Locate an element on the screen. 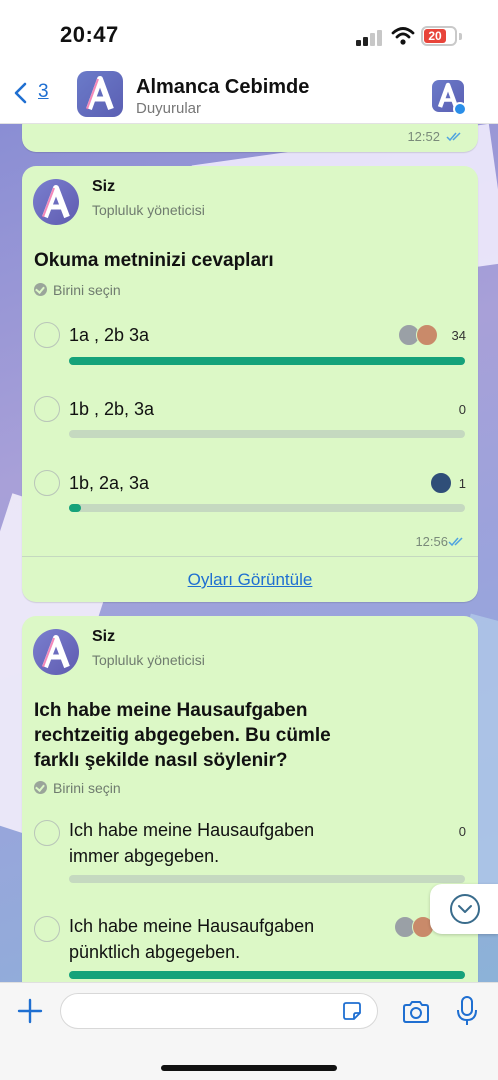 The width and height of the screenshot is (498, 1080). wifi-icon is located at coordinates (403, 36).